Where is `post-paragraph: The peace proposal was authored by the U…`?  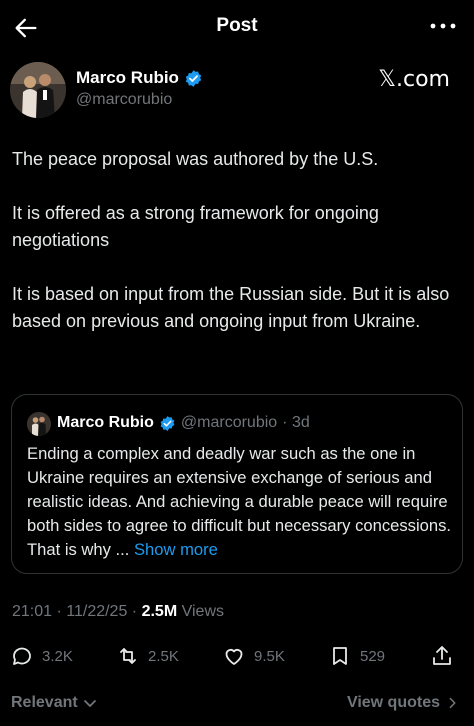
post-paragraph: The peace proposal was authored by the U… is located at coordinates (195, 159).